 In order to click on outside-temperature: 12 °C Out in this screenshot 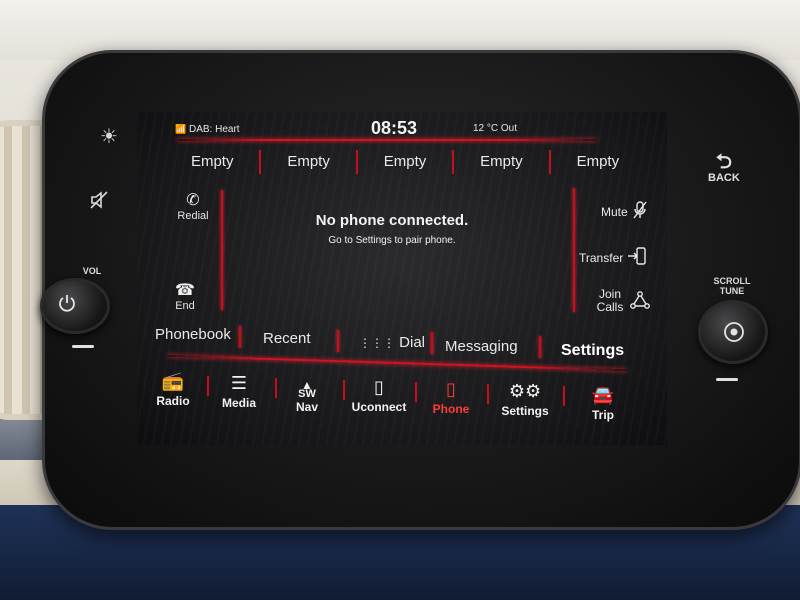, I will do `click(495, 128)`.